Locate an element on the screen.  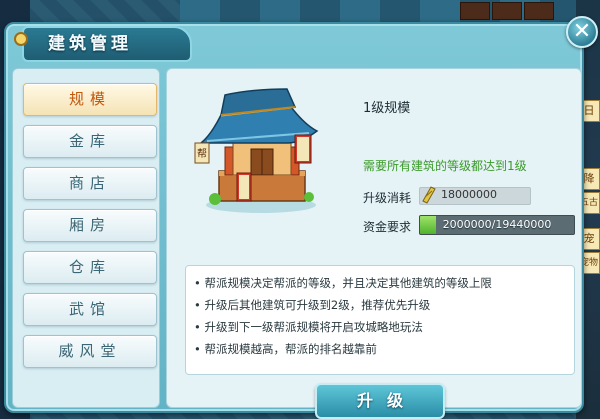
description-line: • 帮派规模越高，帮派的排名越靠前 is located at coordinates (285, 349).